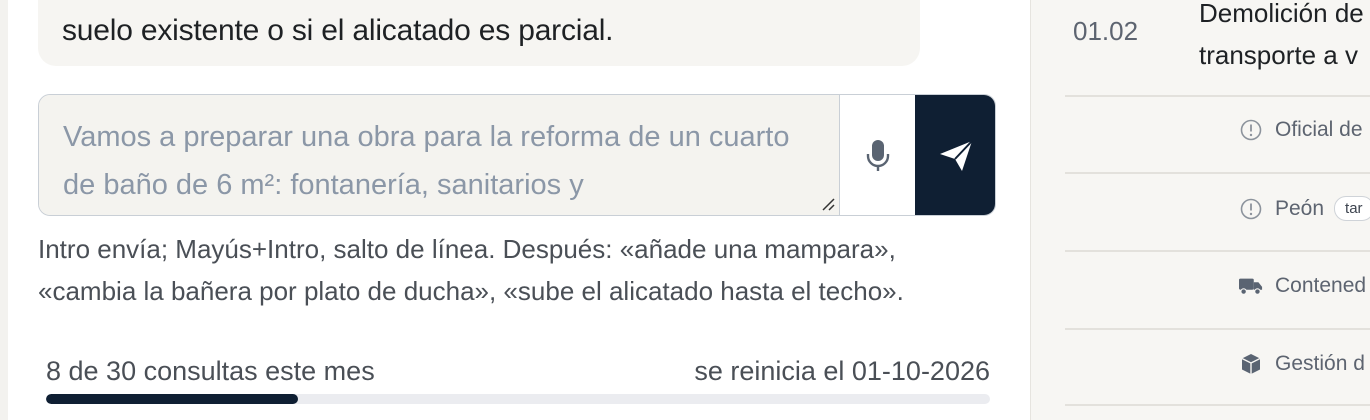  I want to click on send-button, so click(955, 155).